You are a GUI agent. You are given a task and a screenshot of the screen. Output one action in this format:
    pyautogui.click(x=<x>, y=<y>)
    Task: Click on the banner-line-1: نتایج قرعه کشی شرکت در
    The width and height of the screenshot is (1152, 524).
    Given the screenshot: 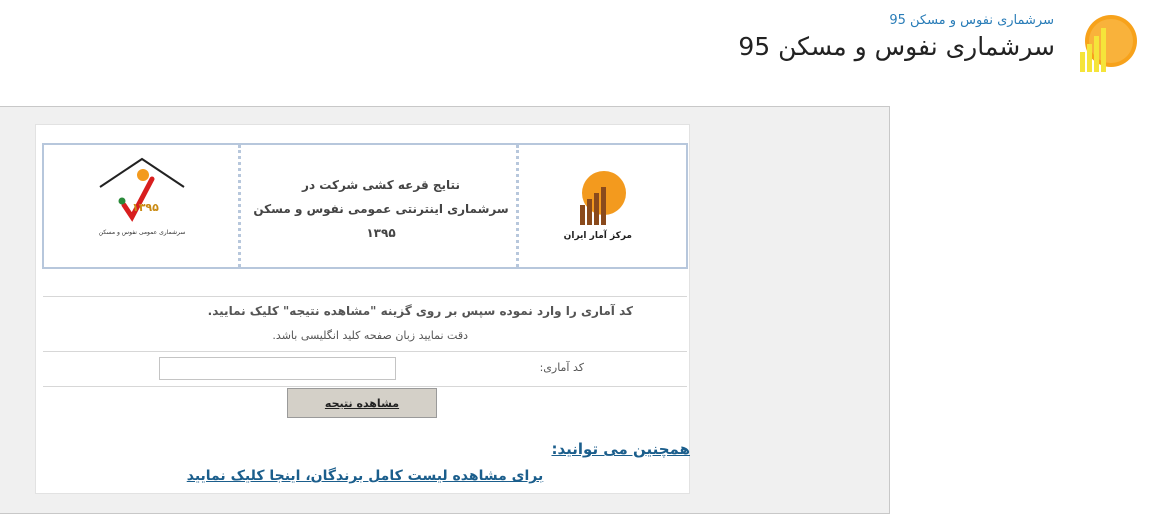 What is the action you would take?
    pyautogui.click(x=381, y=185)
    